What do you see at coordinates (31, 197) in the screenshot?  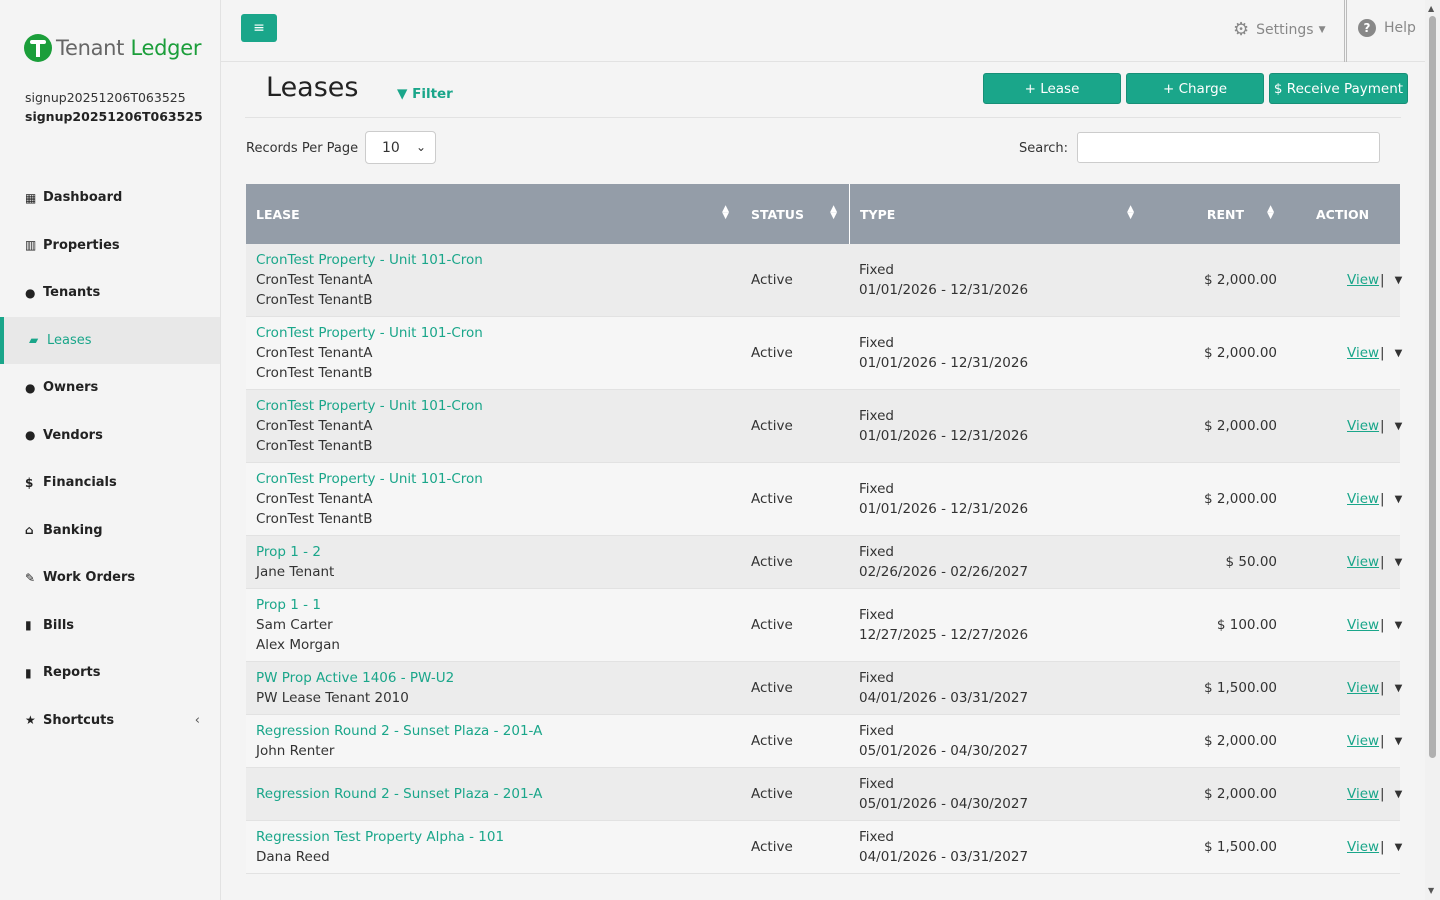 I see `dashboard-icon: ▦` at bounding box center [31, 197].